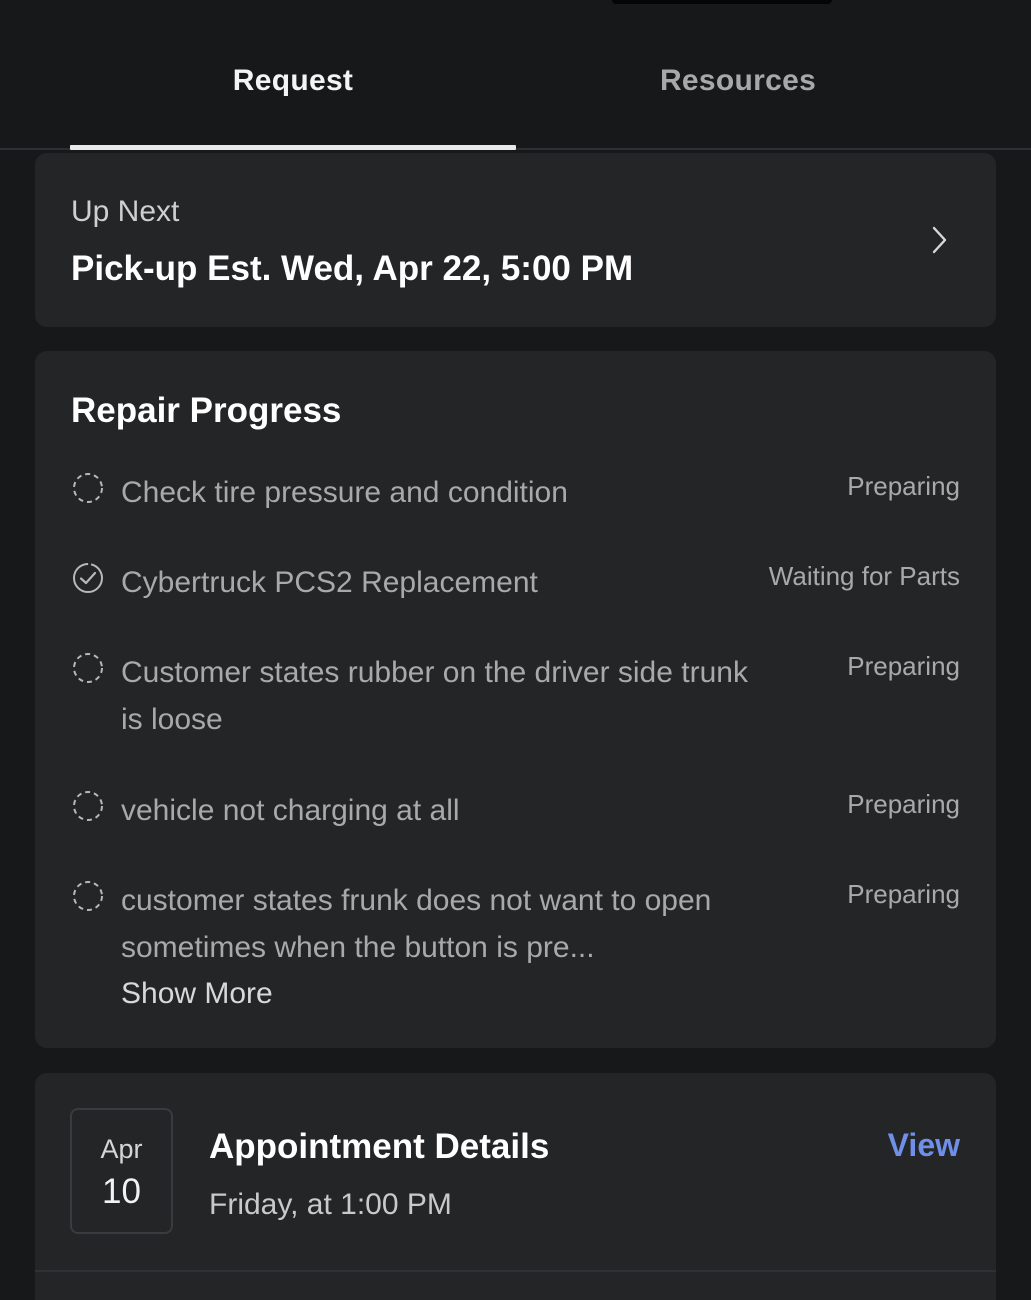  What do you see at coordinates (293, 80) in the screenshot?
I see `tab-request-label: Request` at bounding box center [293, 80].